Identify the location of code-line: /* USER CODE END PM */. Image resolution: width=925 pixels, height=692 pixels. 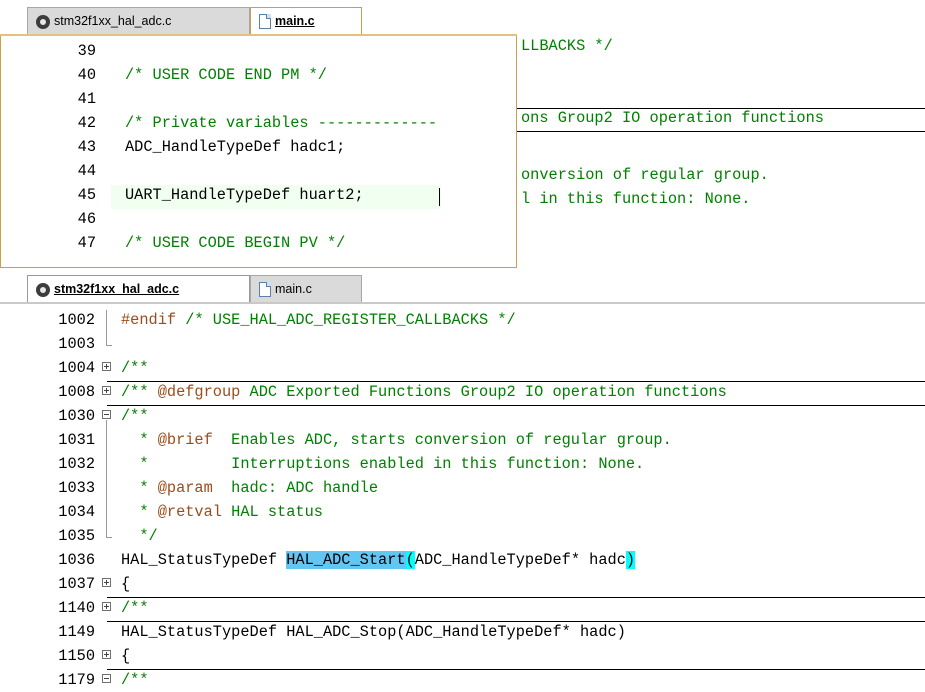
(226, 75).